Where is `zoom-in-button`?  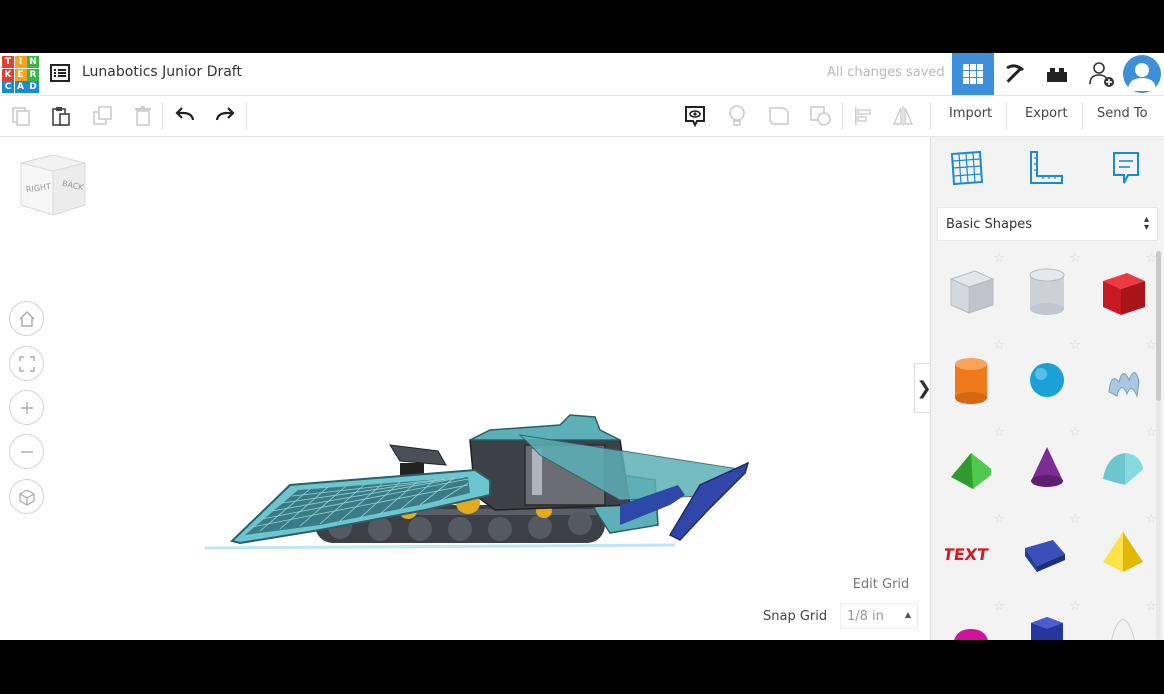 zoom-in-button is located at coordinates (26, 407).